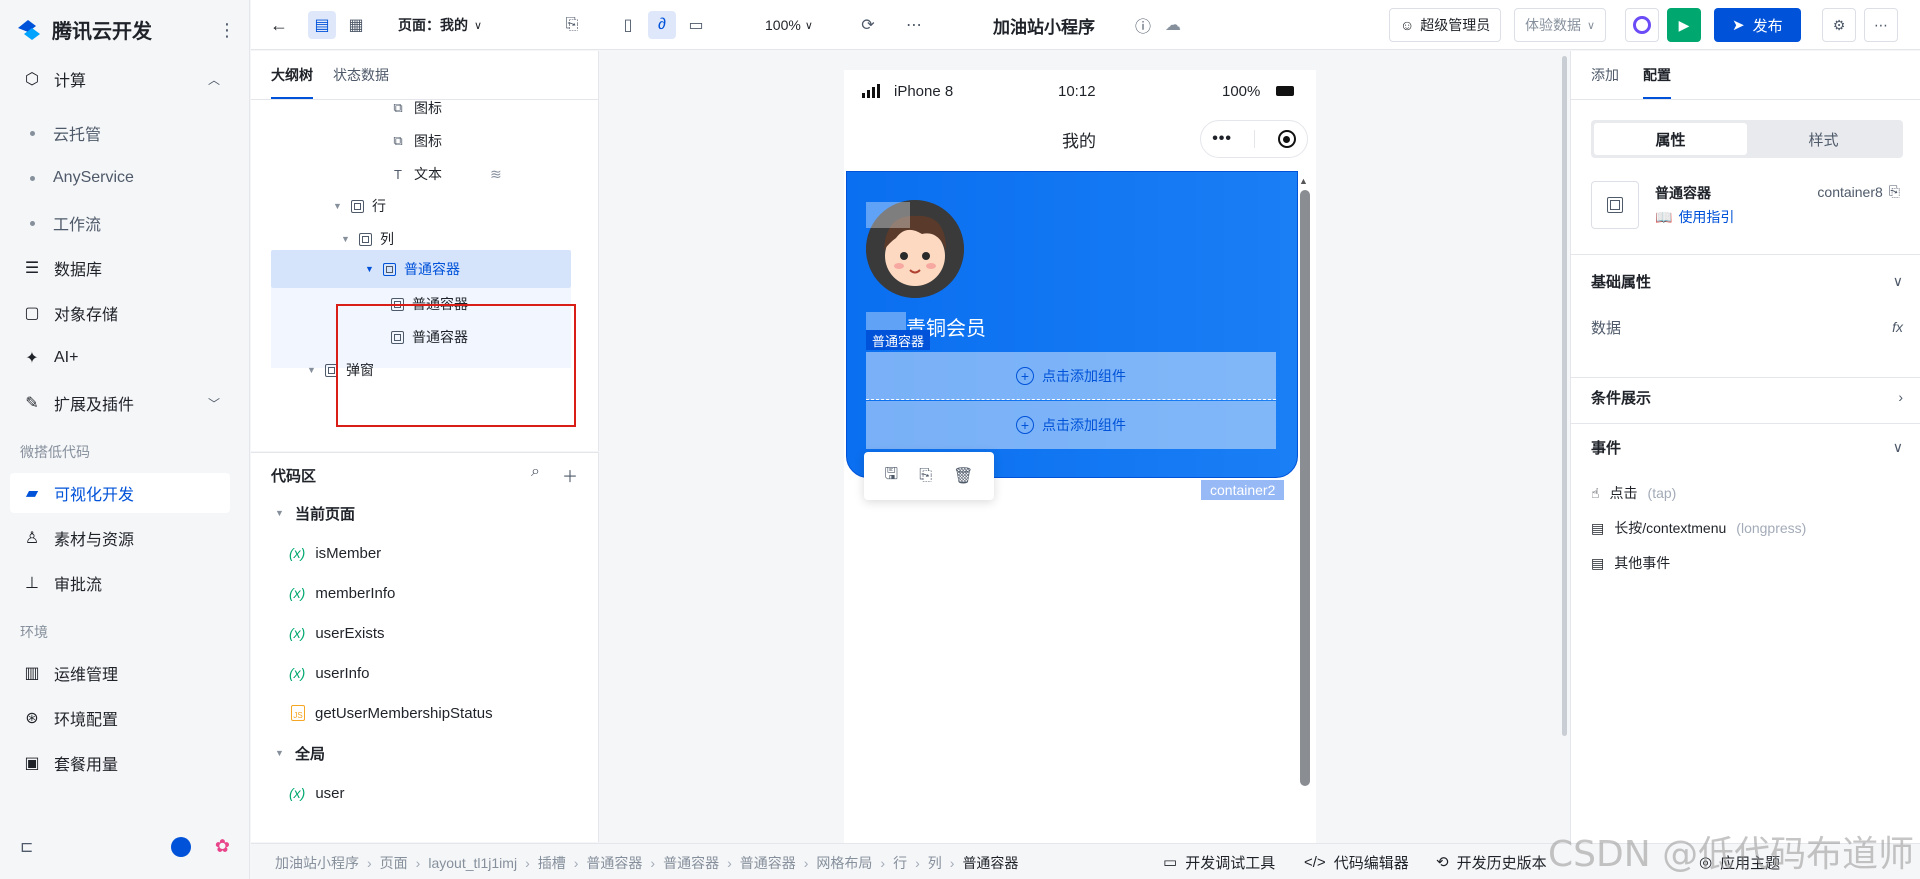 The height and width of the screenshot is (879, 1920). What do you see at coordinates (1642, 25) in the screenshot?
I see `ai-assistant-icon` at bounding box center [1642, 25].